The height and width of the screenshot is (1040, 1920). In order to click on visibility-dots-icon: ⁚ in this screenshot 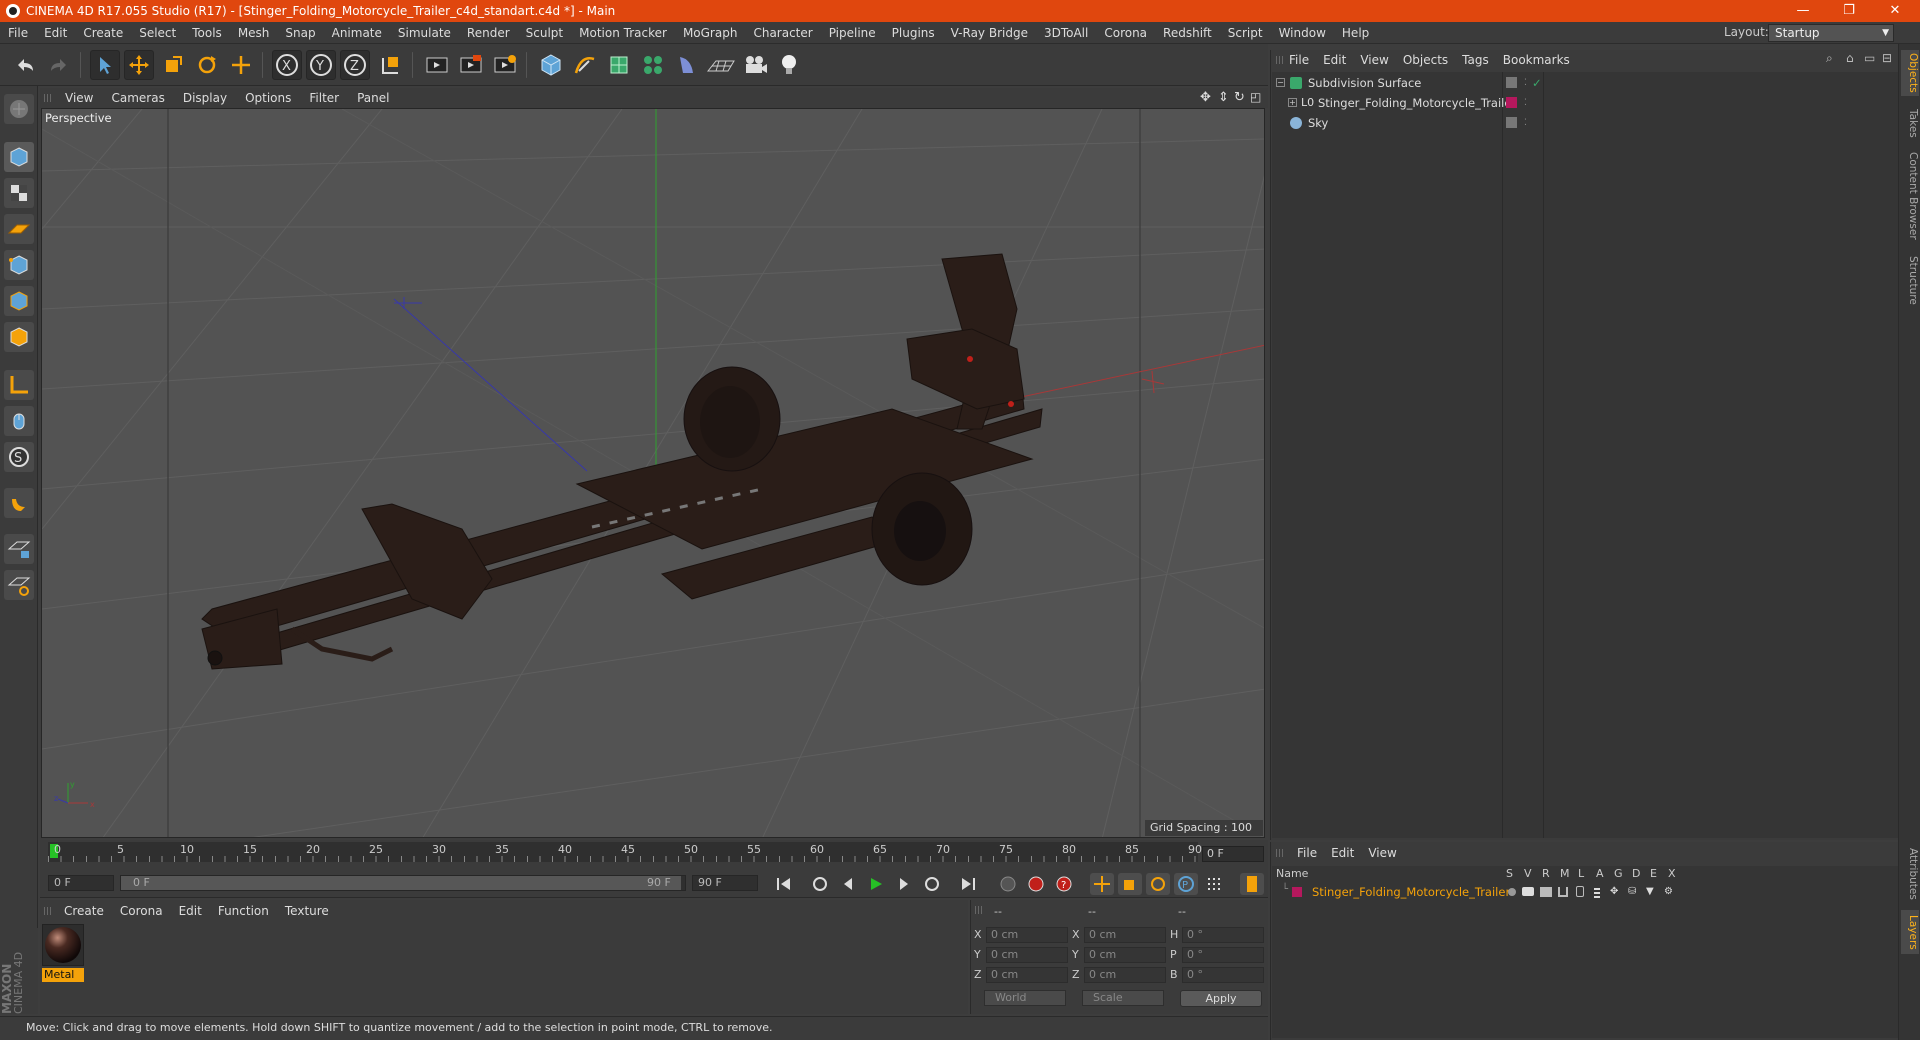, I will do `click(1525, 123)`.